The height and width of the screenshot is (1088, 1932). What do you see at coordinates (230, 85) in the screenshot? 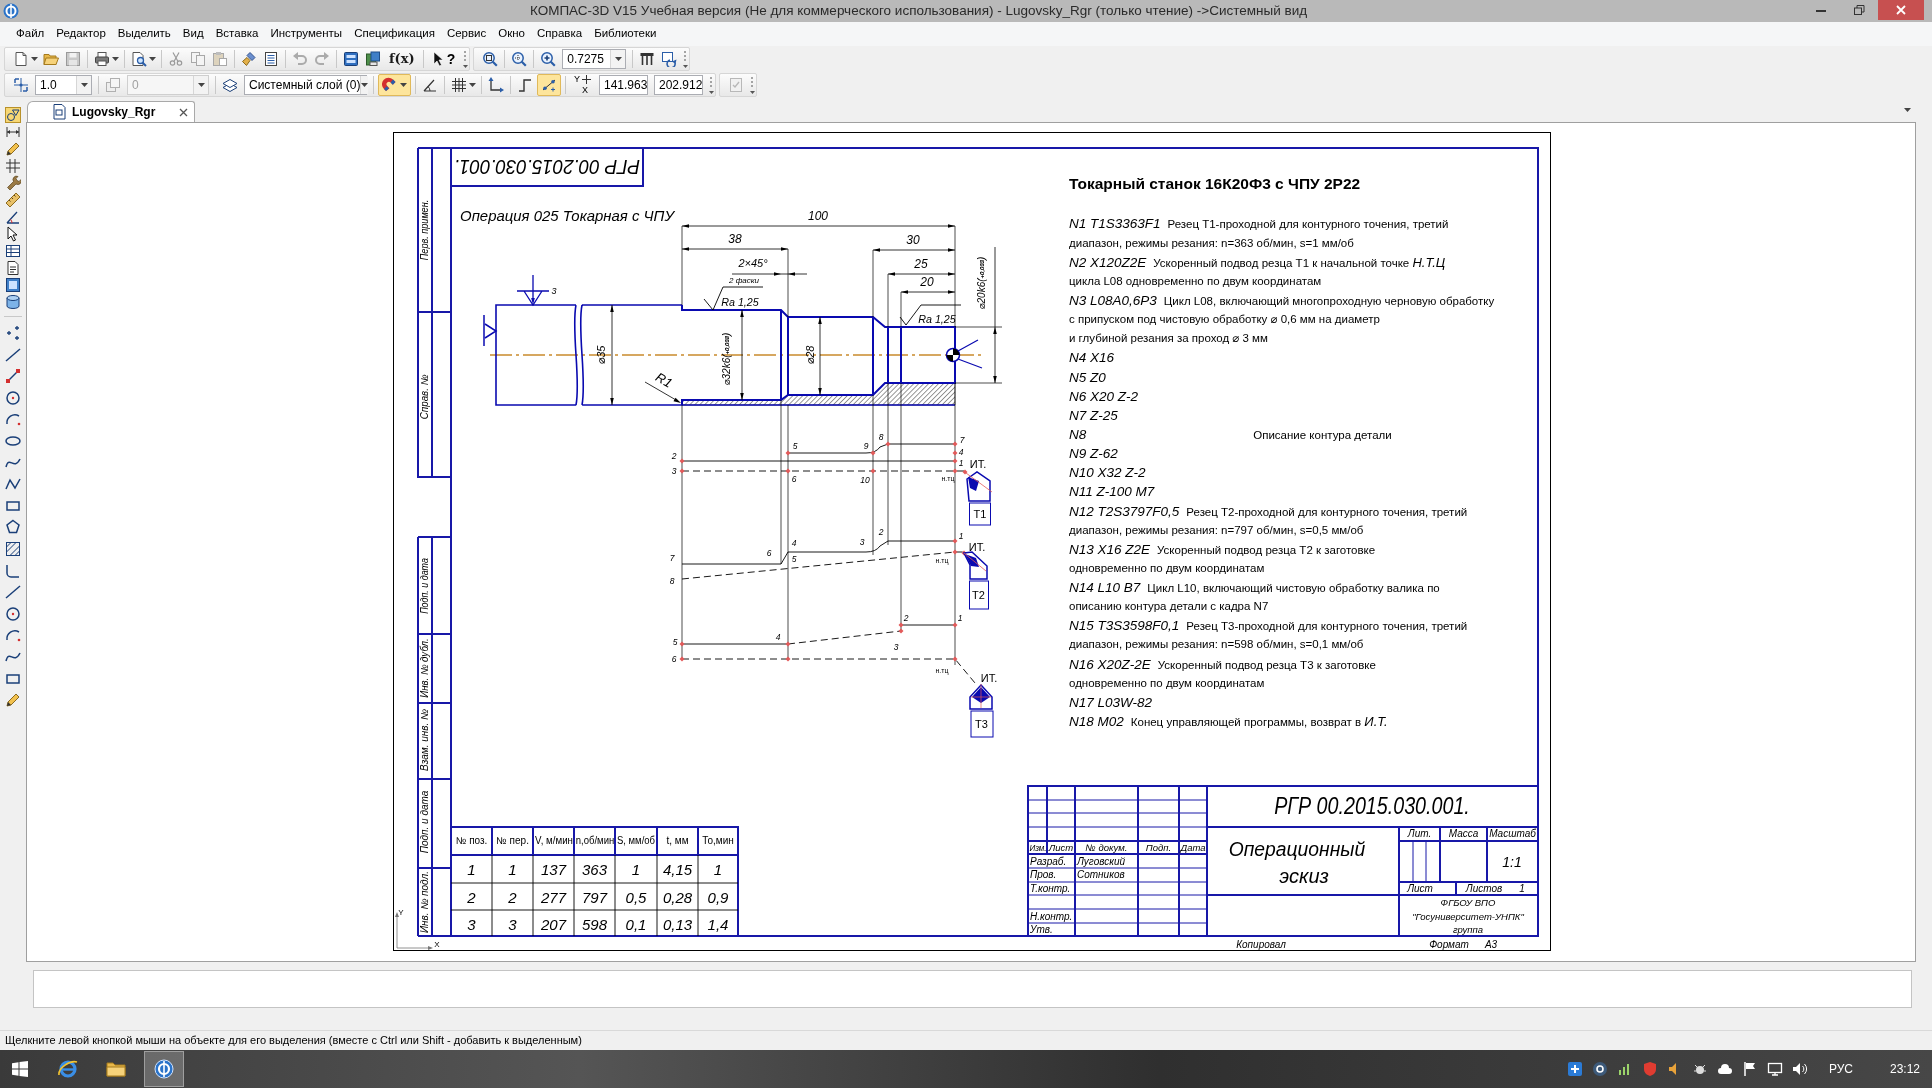
I see `layers-icon` at bounding box center [230, 85].